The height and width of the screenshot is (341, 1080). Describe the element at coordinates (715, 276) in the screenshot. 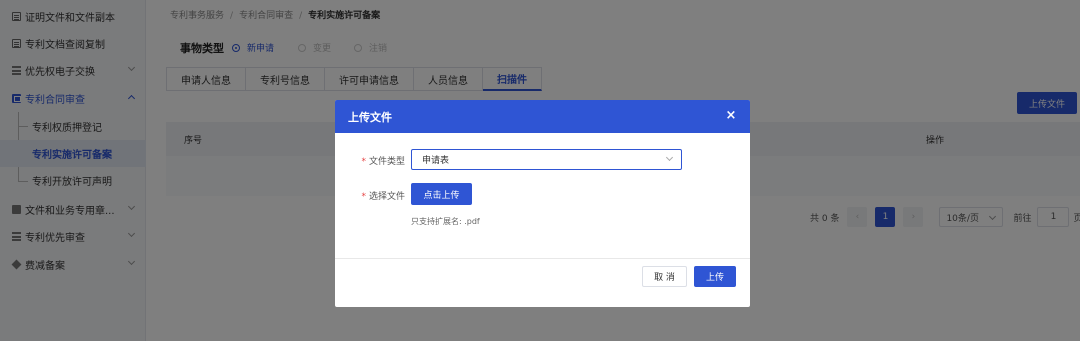

I see `upload-confirm-button: 上传` at that location.